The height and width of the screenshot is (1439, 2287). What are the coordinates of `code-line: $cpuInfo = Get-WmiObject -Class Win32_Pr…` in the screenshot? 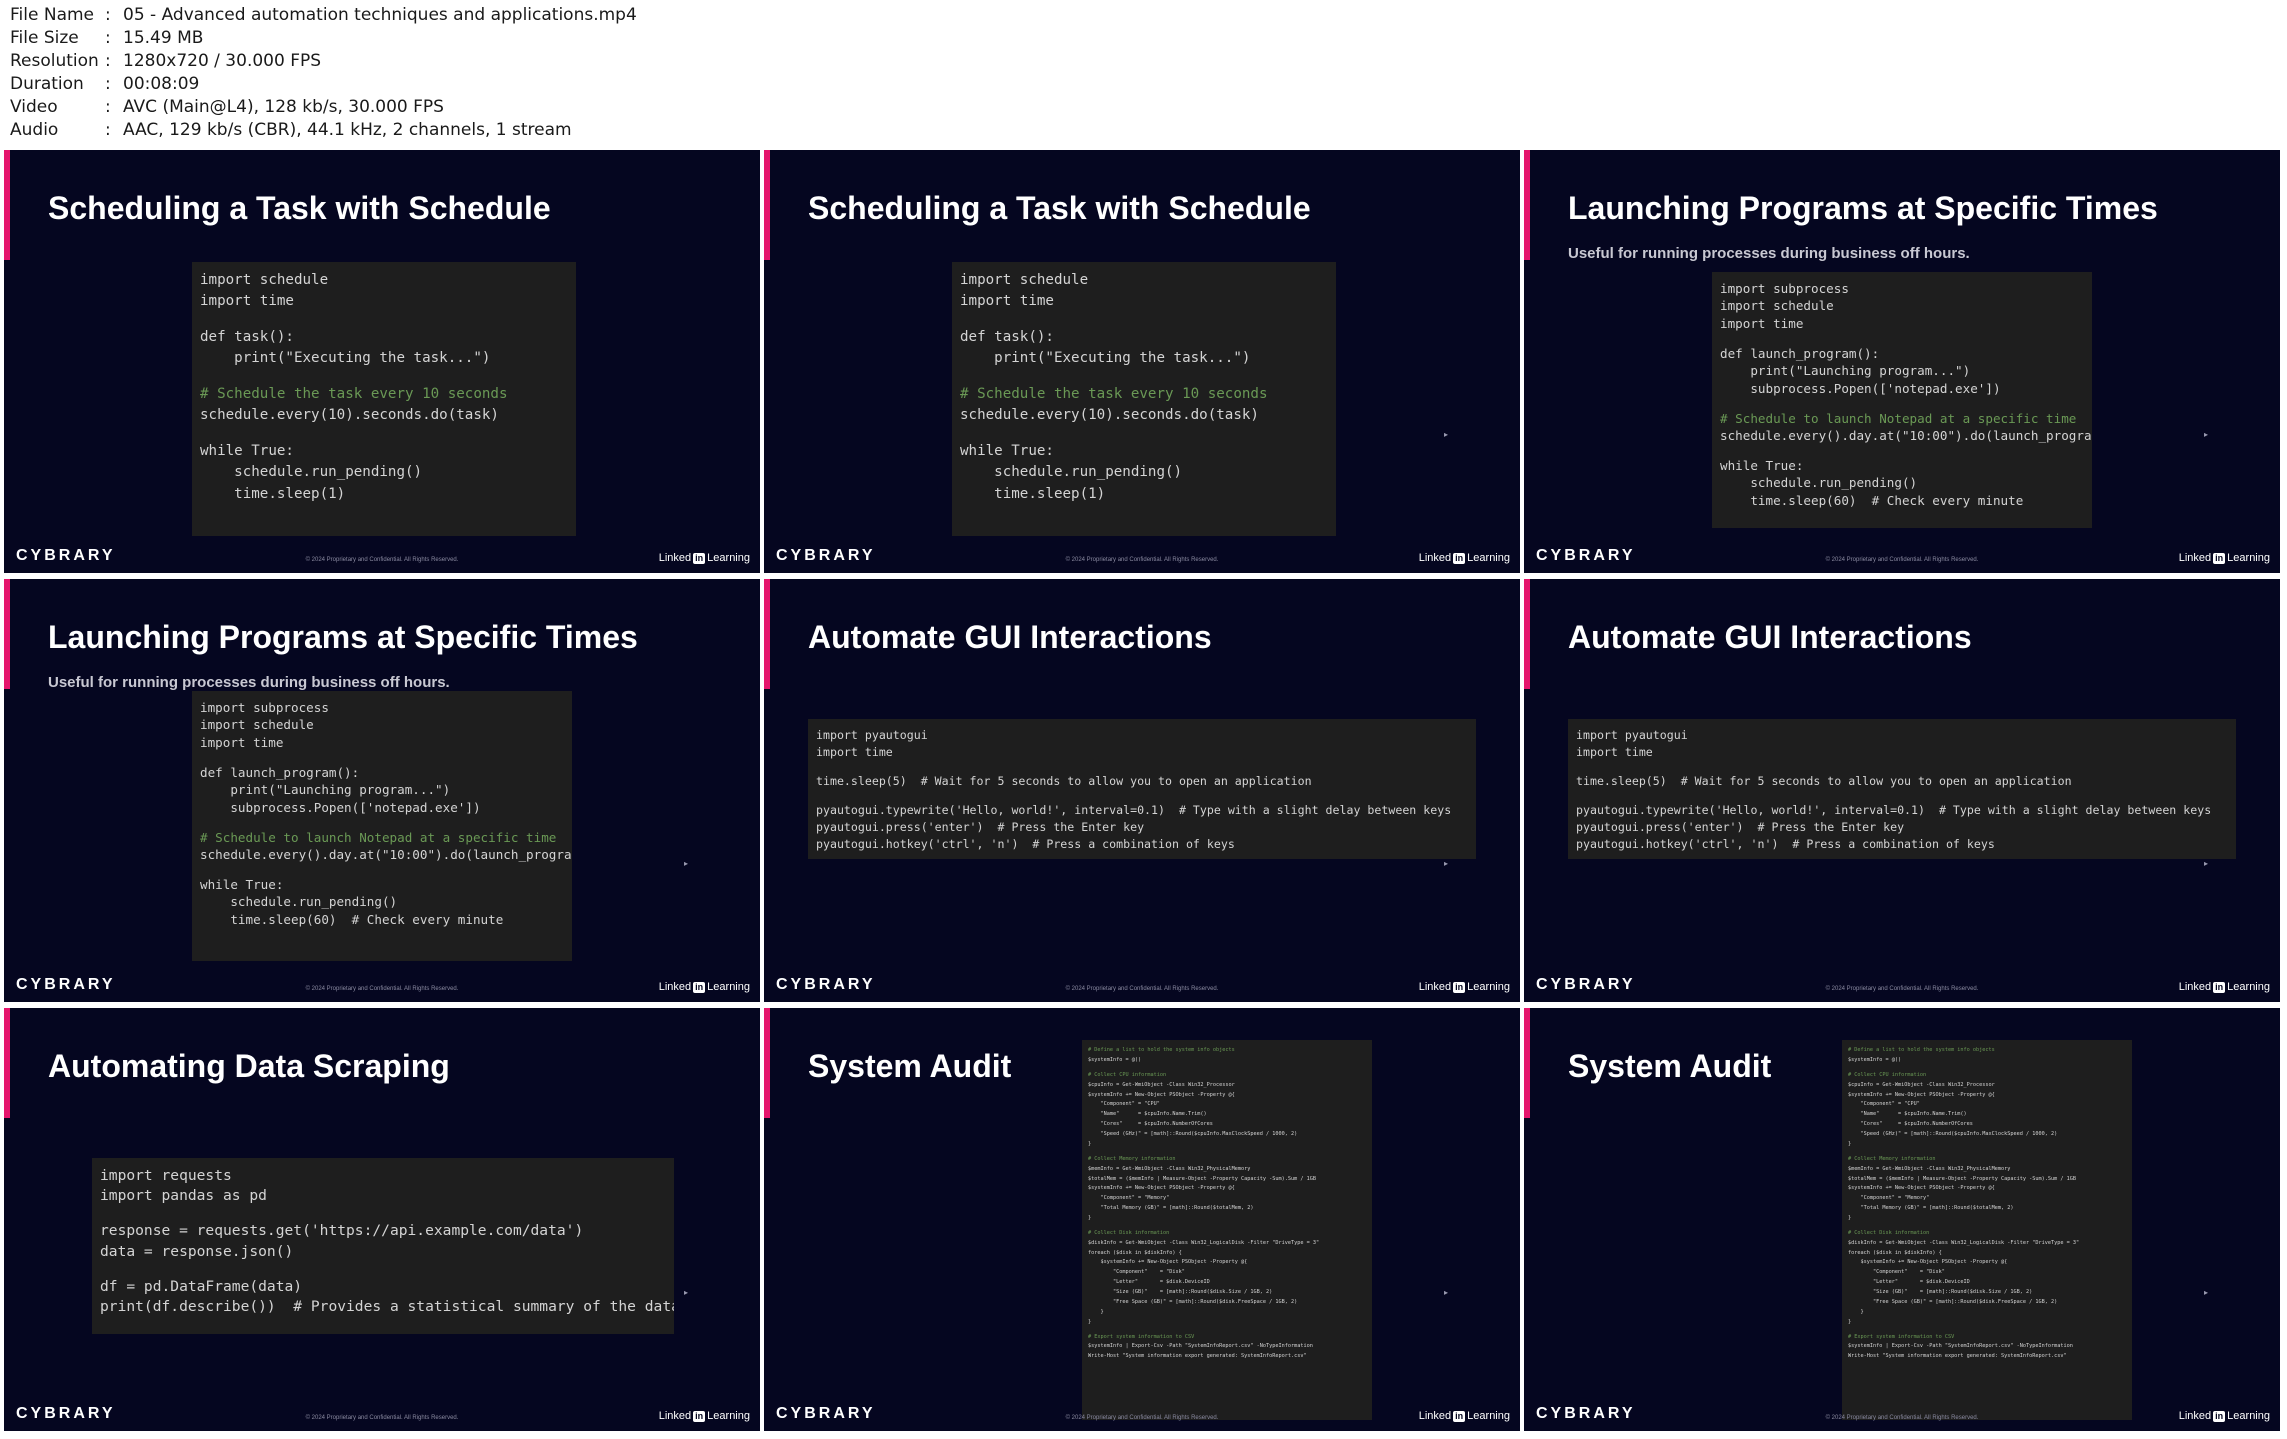 It's located at (1161, 1084).